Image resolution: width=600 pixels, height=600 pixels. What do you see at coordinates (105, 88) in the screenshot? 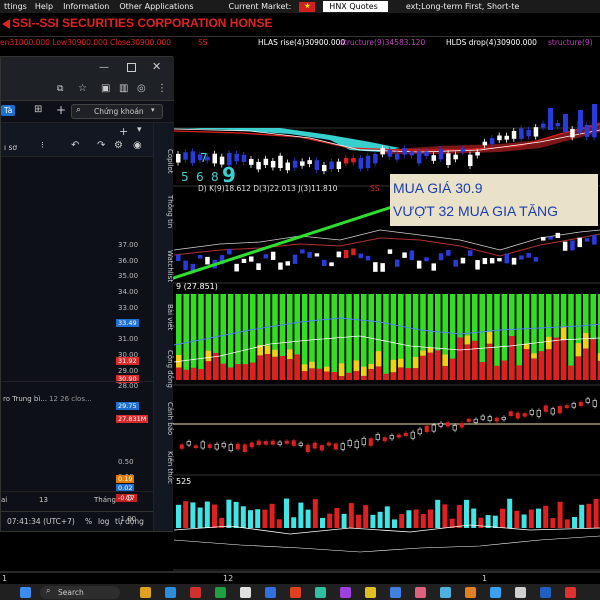
I see `extension-icon: ▣` at bounding box center [105, 88].